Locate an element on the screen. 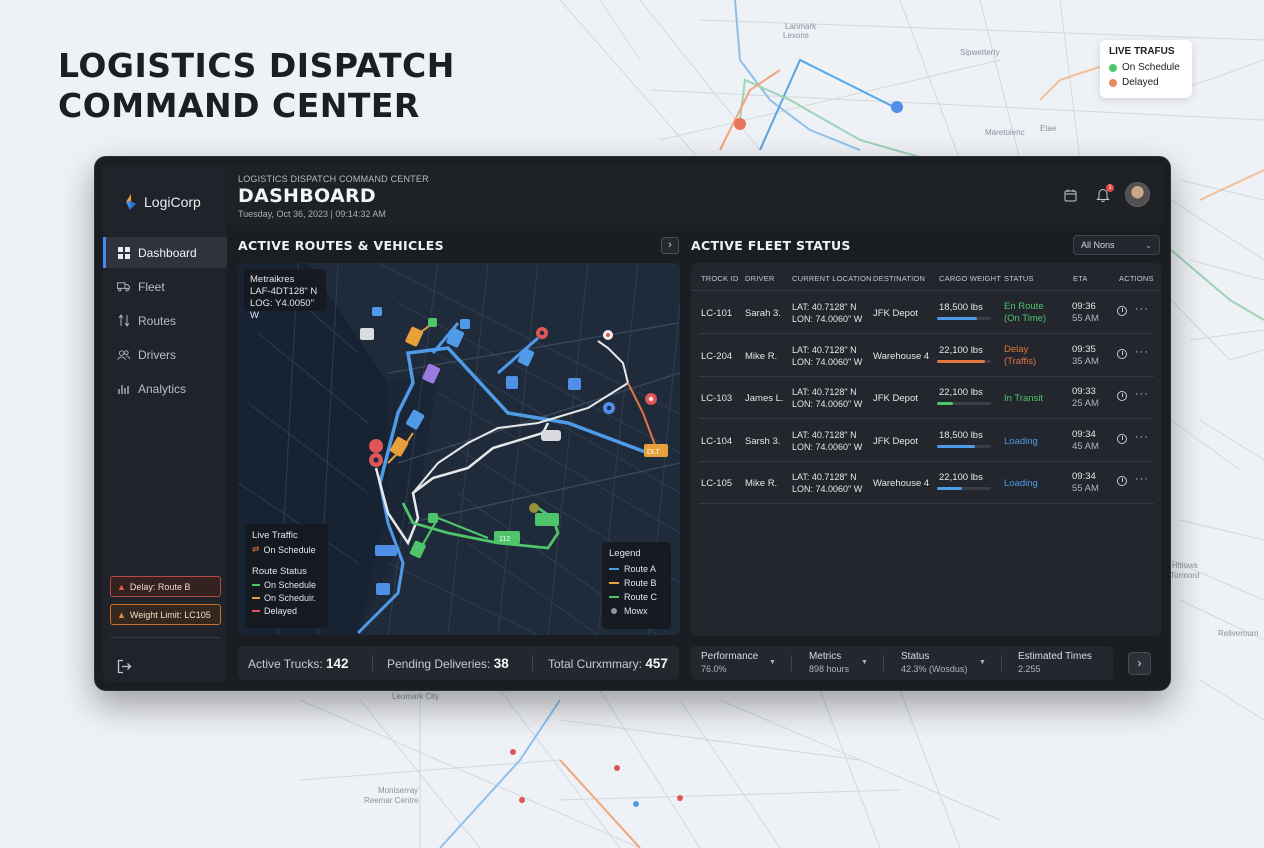 Image resolution: width=1264 pixels, height=848 pixels. cargo-weight-bar-fill is located at coordinates (961, 361).